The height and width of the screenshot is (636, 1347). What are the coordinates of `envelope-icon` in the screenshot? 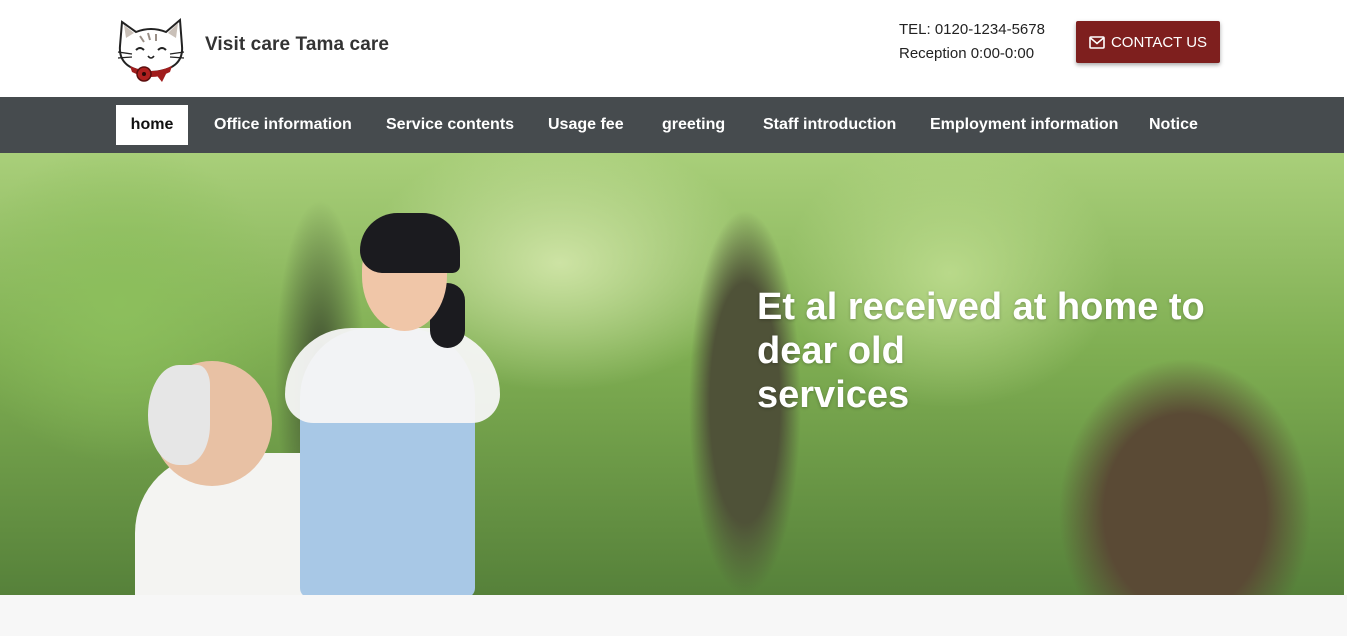 It's located at (1097, 42).